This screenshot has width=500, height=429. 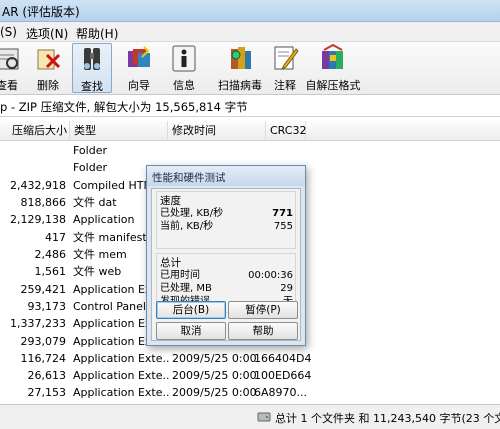 What do you see at coordinates (191, 310) in the screenshot?
I see `background-button: 后台(B)` at bounding box center [191, 310].